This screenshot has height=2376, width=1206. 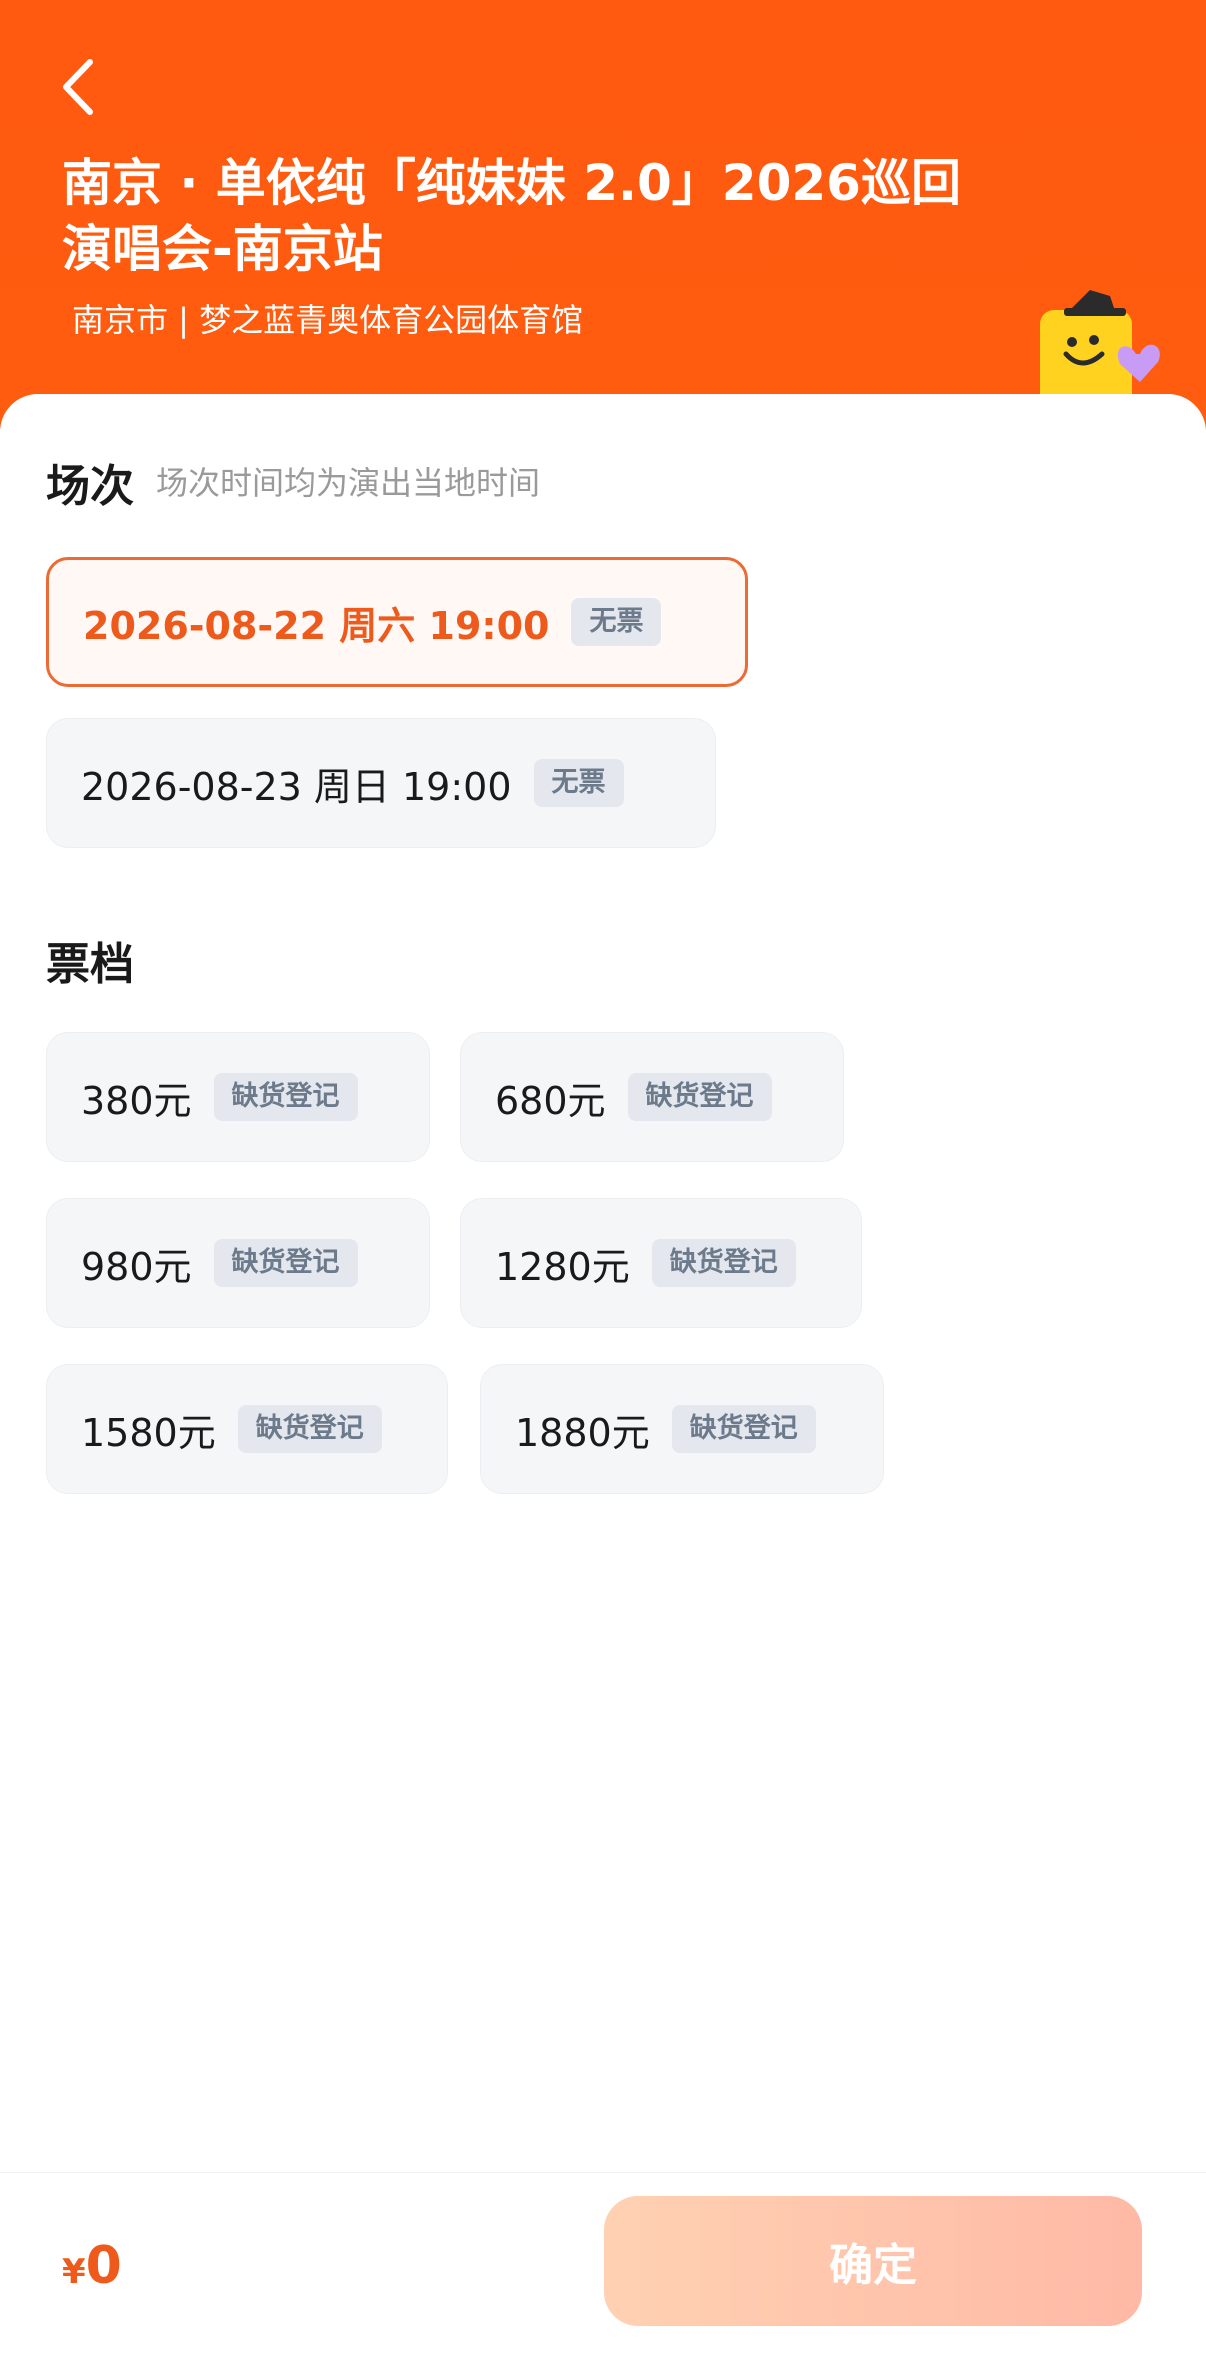 What do you see at coordinates (136, 1100) in the screenshot?
I see `ticket-price: 380元` at bounding box center [136, 1100].